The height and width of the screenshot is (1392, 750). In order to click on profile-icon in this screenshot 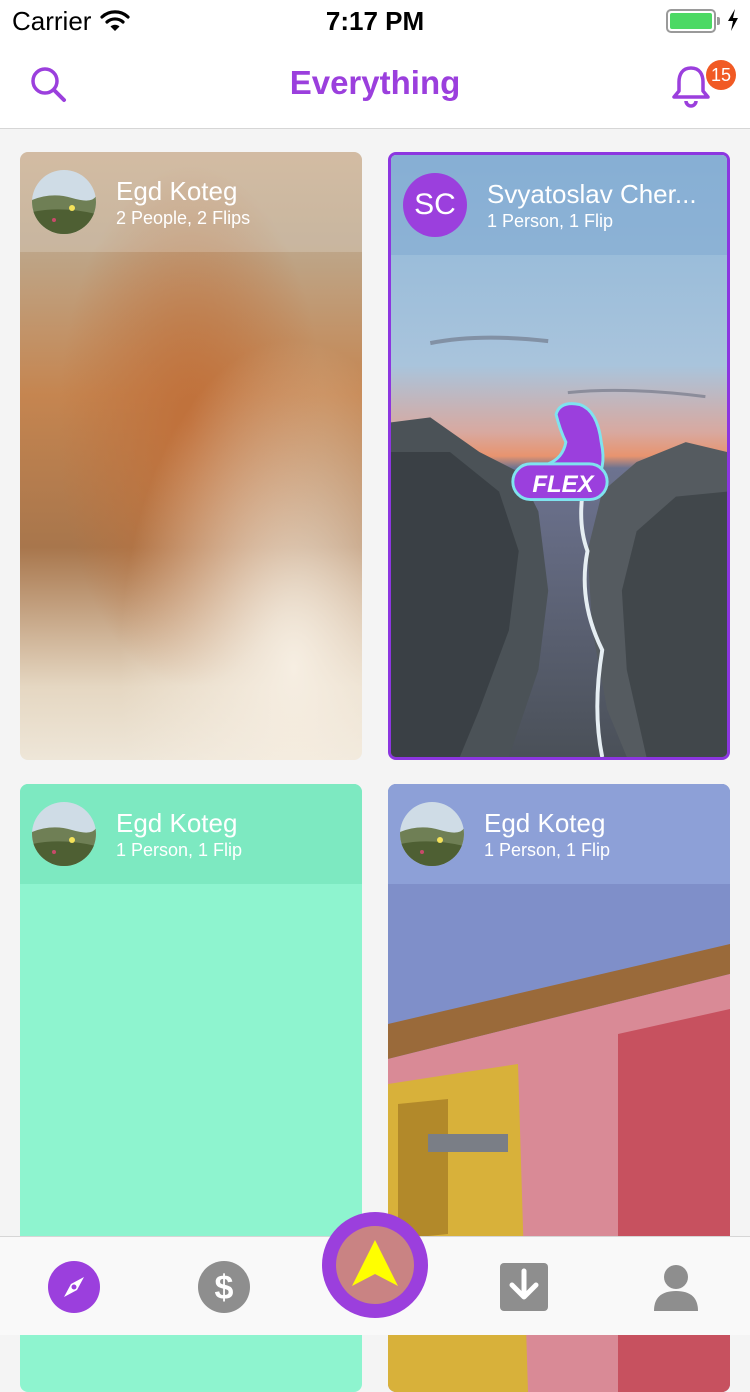, I will do `click(676, 1287)`.